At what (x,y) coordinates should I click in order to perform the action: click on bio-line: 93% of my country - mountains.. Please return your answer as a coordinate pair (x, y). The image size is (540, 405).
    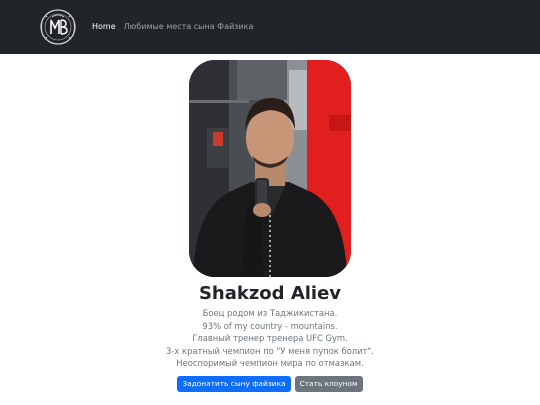
    Looking at the image, I should click on (270, 325).